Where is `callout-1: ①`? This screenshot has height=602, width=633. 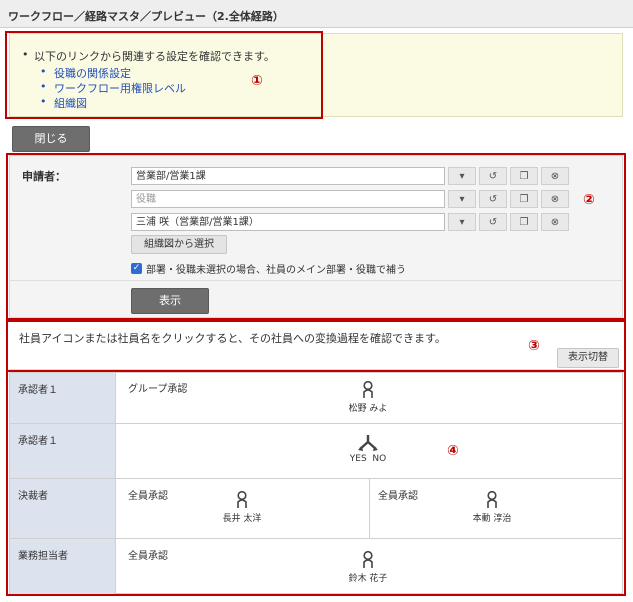
callout-1: ① is located at coordinates (257, 81).